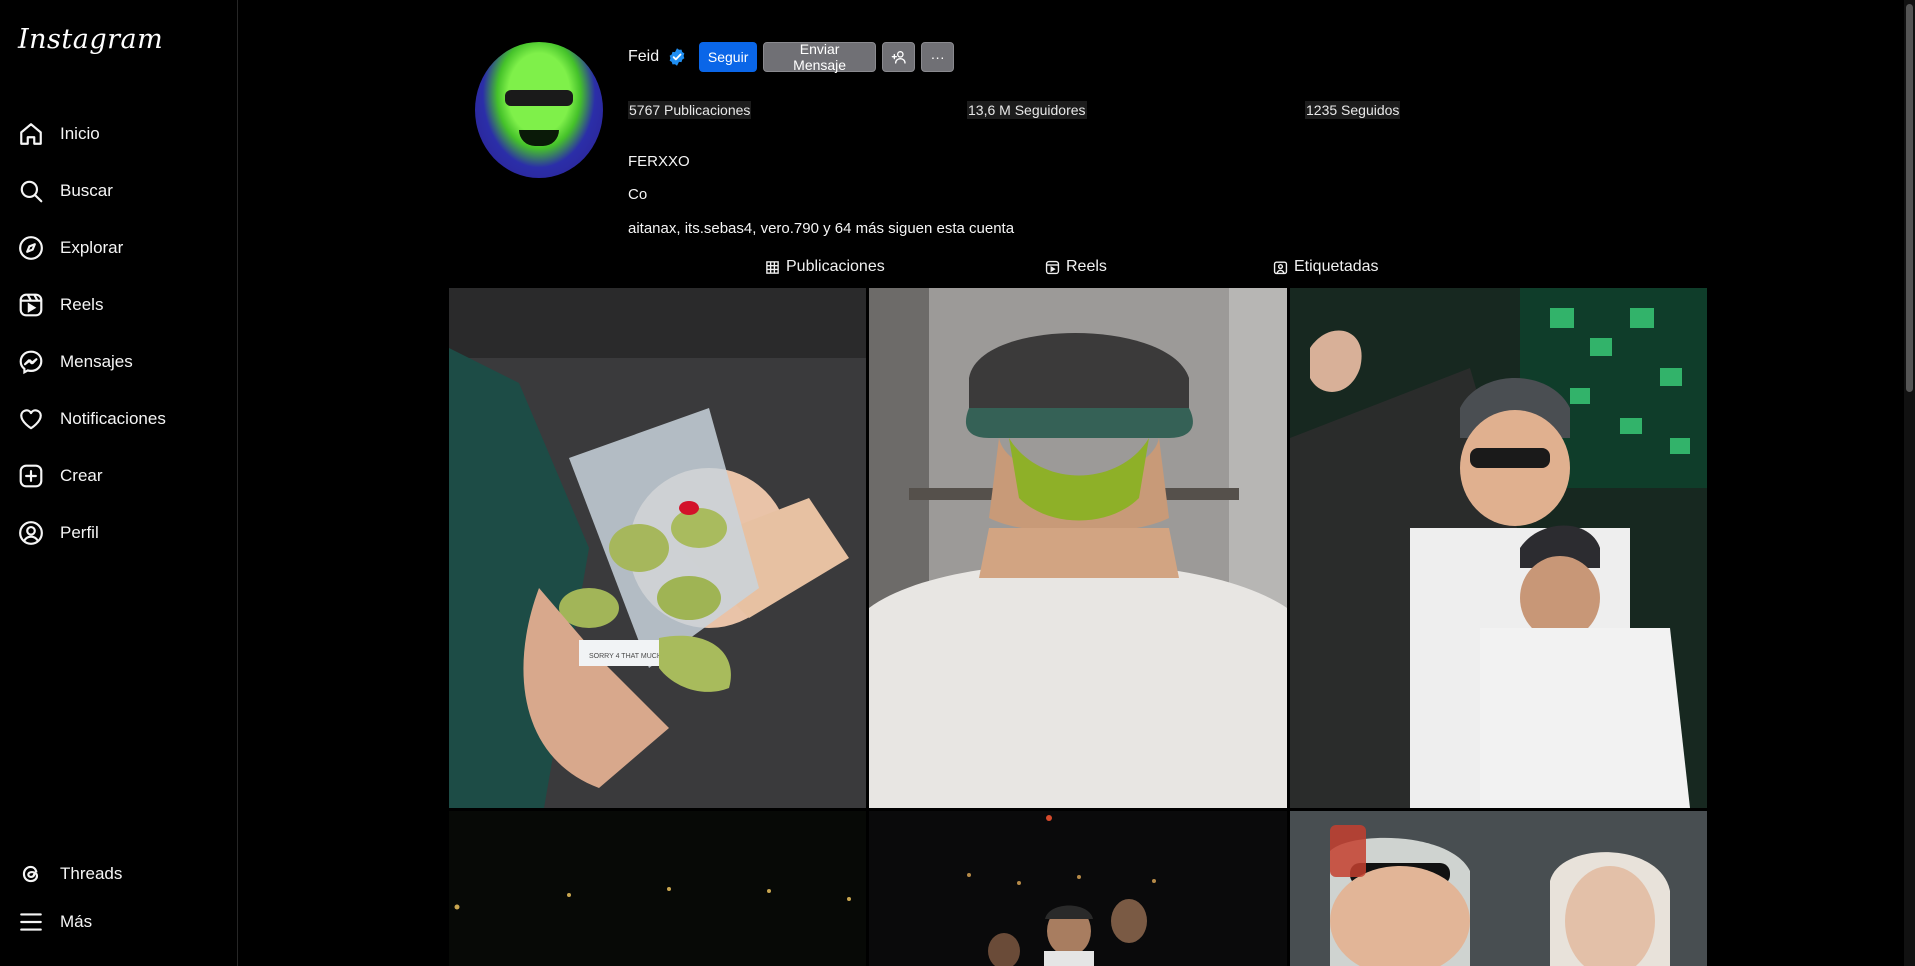 The image size is (1915, 966). Describe the element at coordinates (539, 110) in the screenshot. I see `profile-avatar` at that location.